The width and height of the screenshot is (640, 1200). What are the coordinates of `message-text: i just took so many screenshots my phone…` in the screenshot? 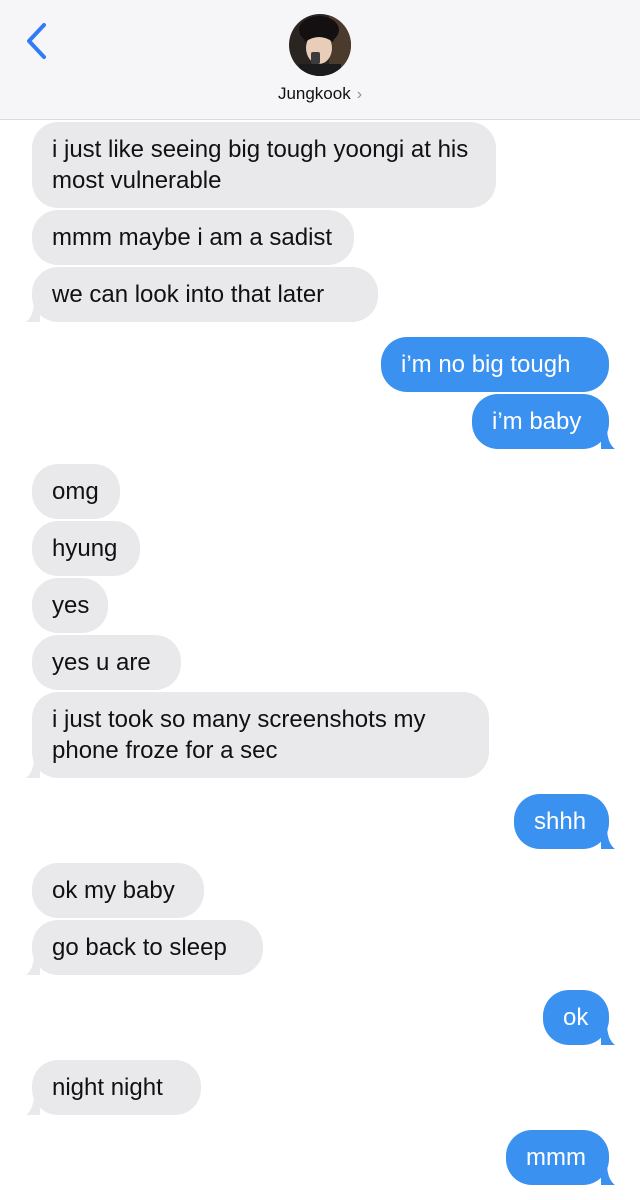 It's located at (239, 735).